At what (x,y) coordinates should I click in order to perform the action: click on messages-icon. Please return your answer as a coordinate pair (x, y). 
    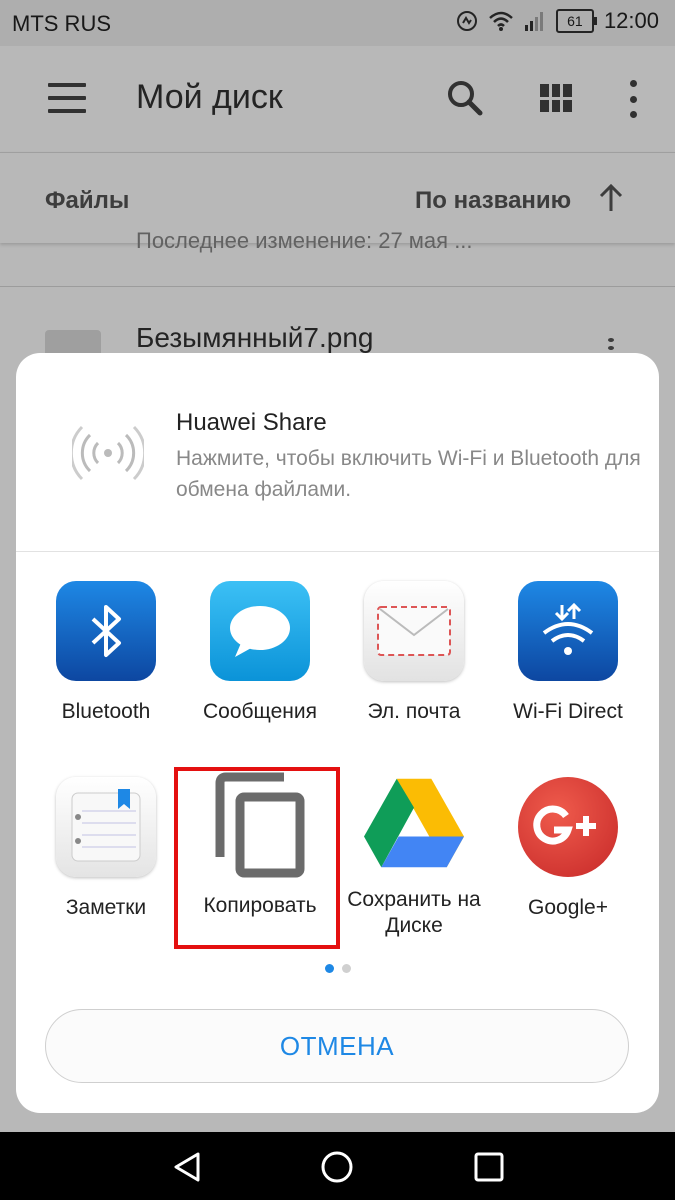
    Looking at the image, I should click on (260, 631).